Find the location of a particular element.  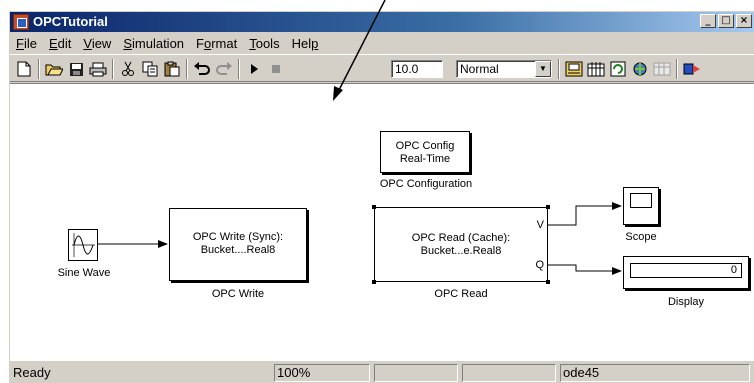

model-explorer-icon is located at coordinates (640, 69).